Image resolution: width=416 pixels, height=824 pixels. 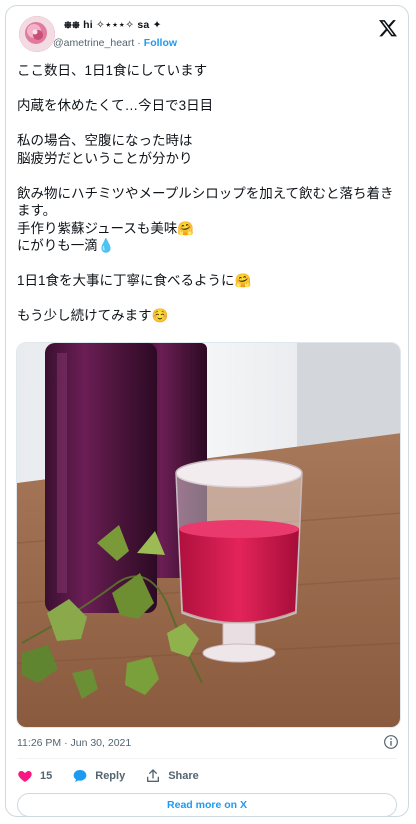 I want to click on tweet-line: もう少し続けてみます☺️, so click(x=93, y=315).